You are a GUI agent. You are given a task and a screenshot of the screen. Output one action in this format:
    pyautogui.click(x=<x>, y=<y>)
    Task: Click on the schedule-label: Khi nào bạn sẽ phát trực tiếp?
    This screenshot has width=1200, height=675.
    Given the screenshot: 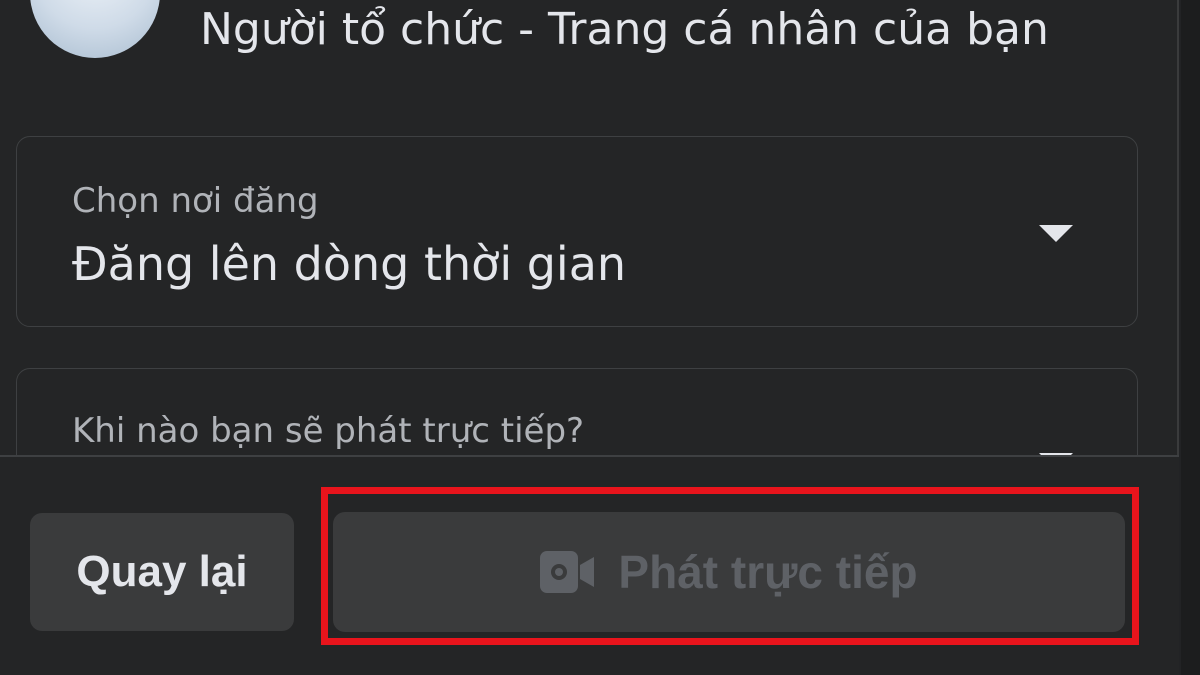 What is the action you would take?
    pyautogui.click(x=328, y=431)
    